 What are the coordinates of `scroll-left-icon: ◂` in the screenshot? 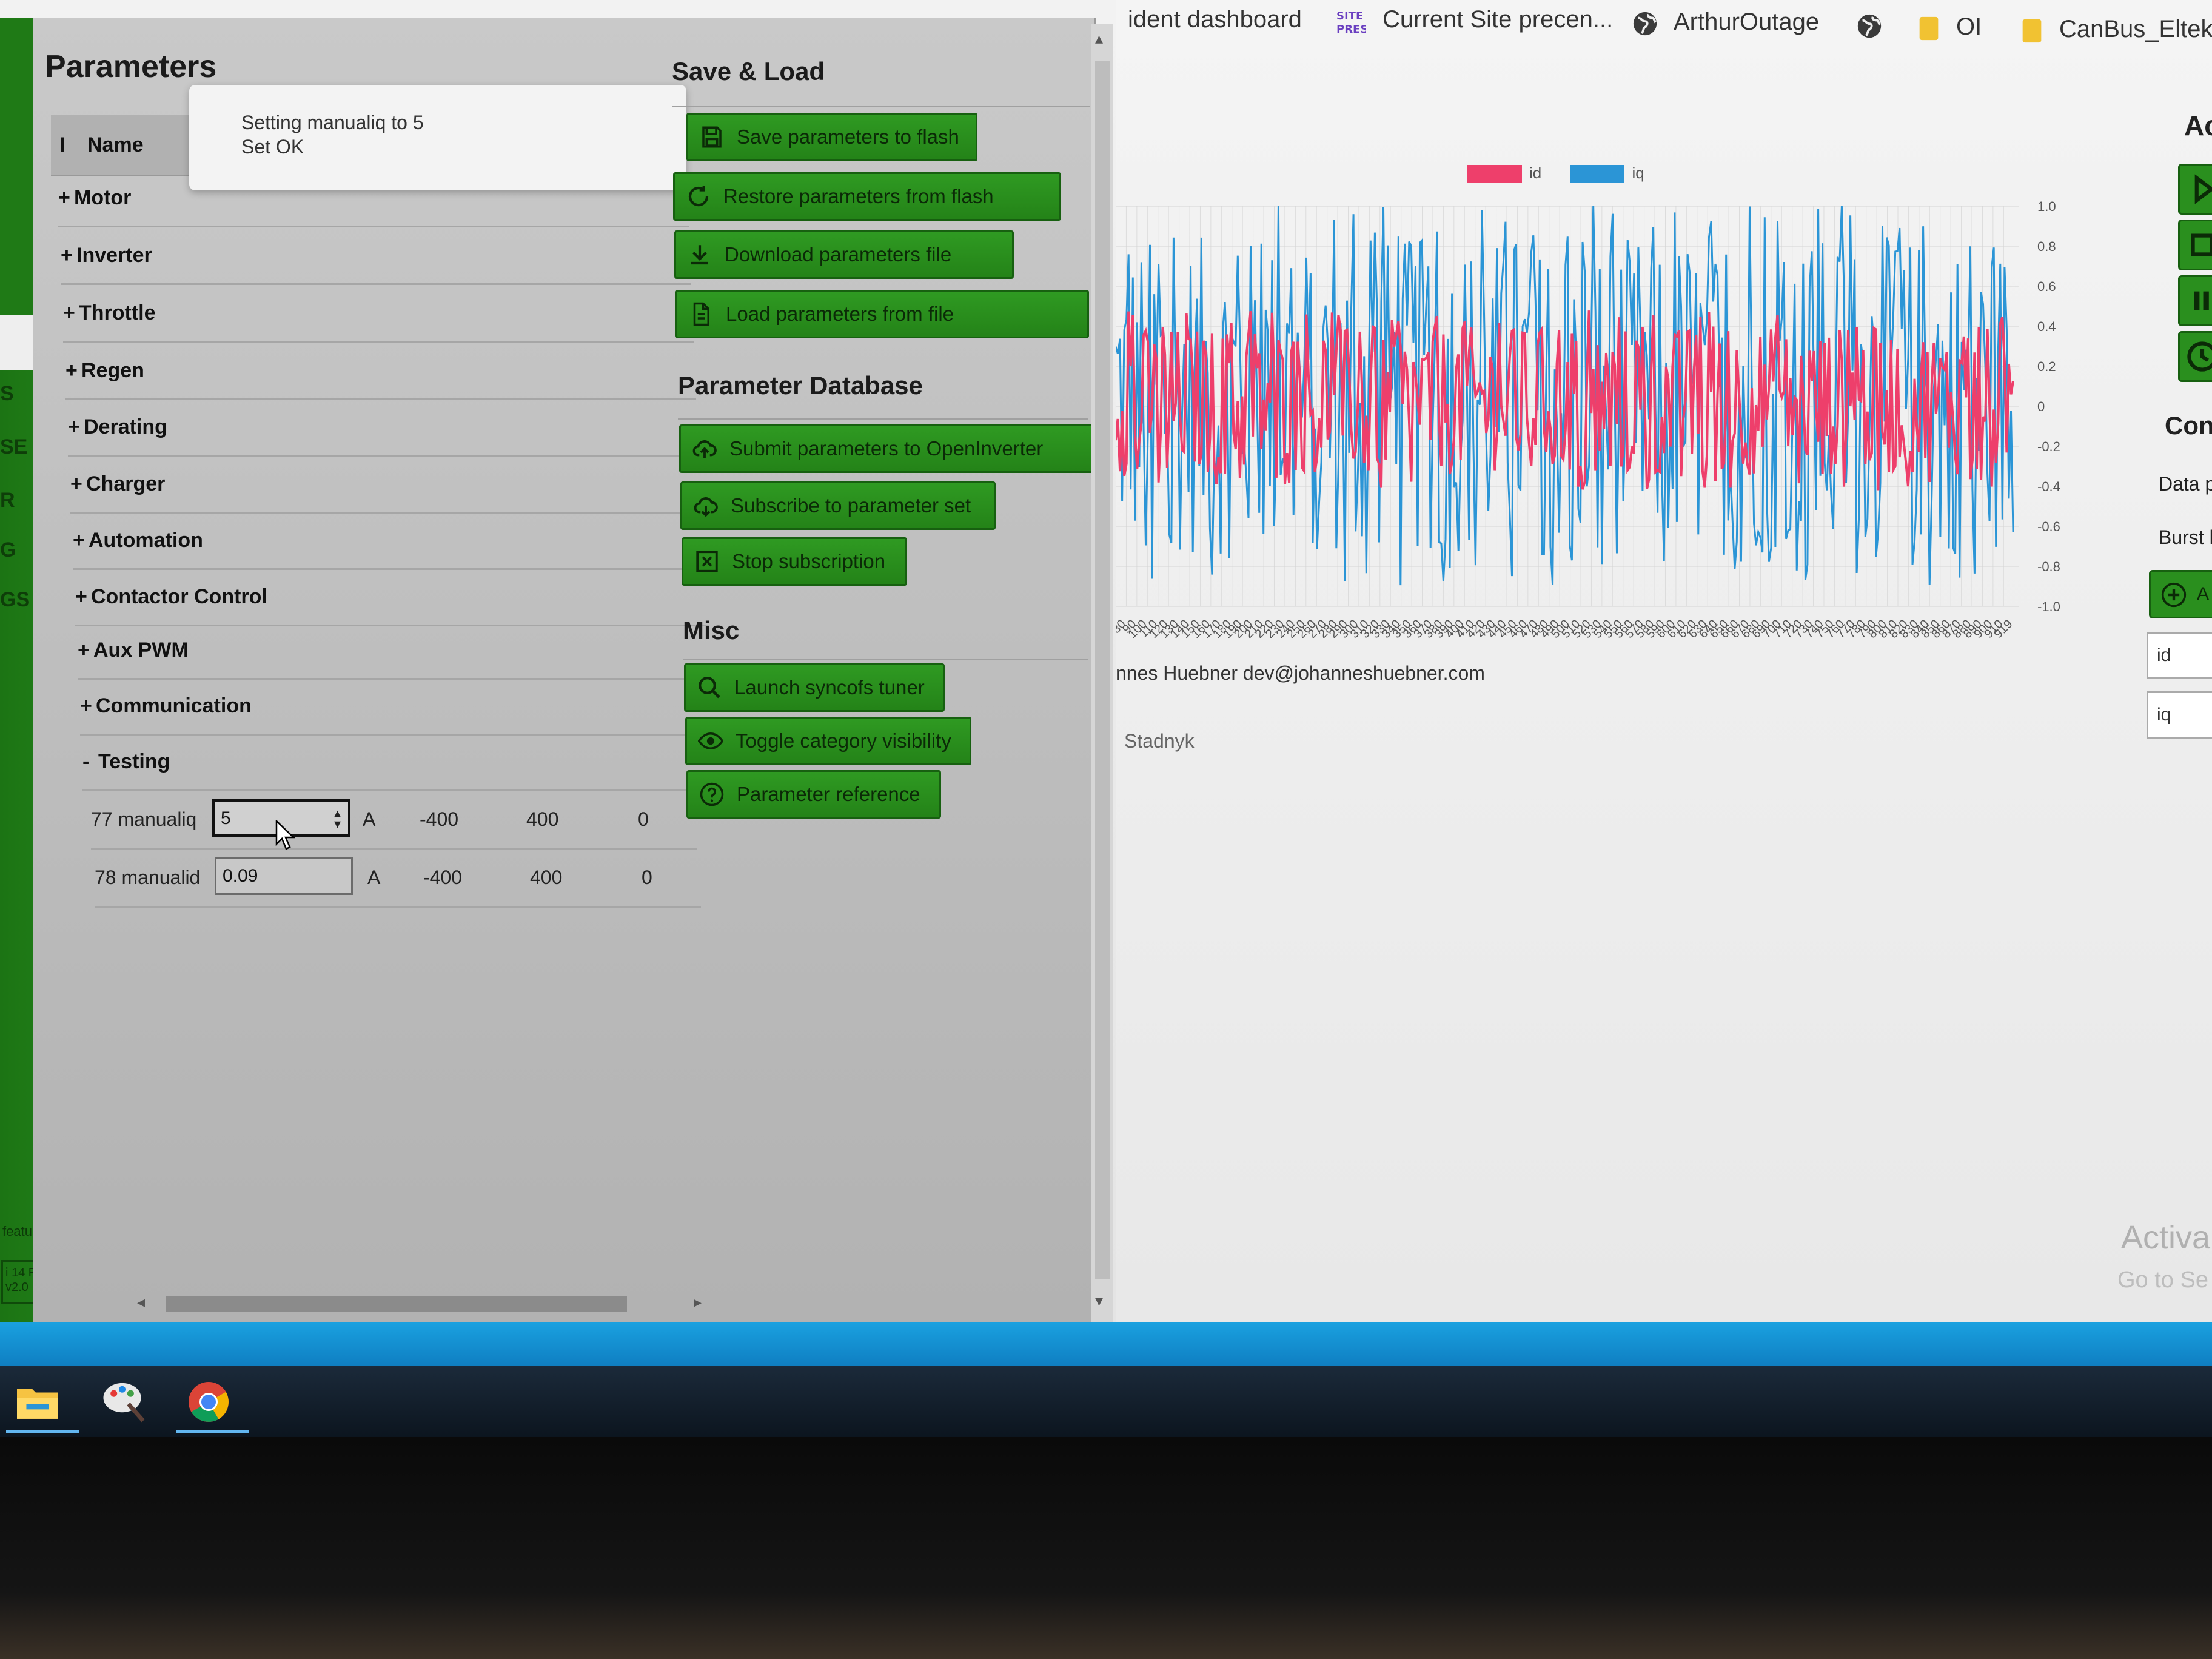 It's located at (141, 1302).